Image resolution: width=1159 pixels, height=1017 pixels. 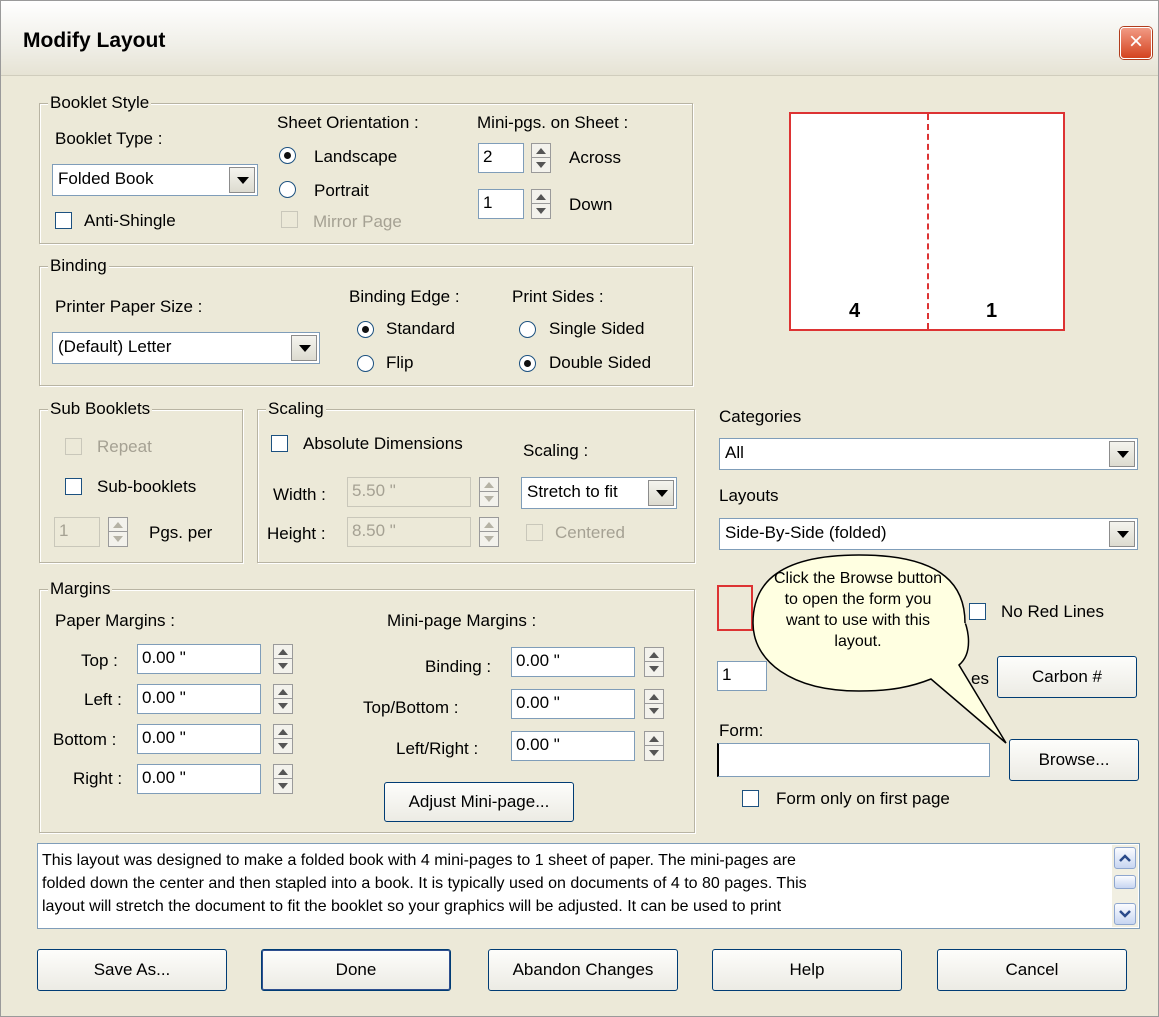 What do you see at coordinates (734, 452) in the screenshot?
I see `categories-value: All` at bounding box center [734, 452].